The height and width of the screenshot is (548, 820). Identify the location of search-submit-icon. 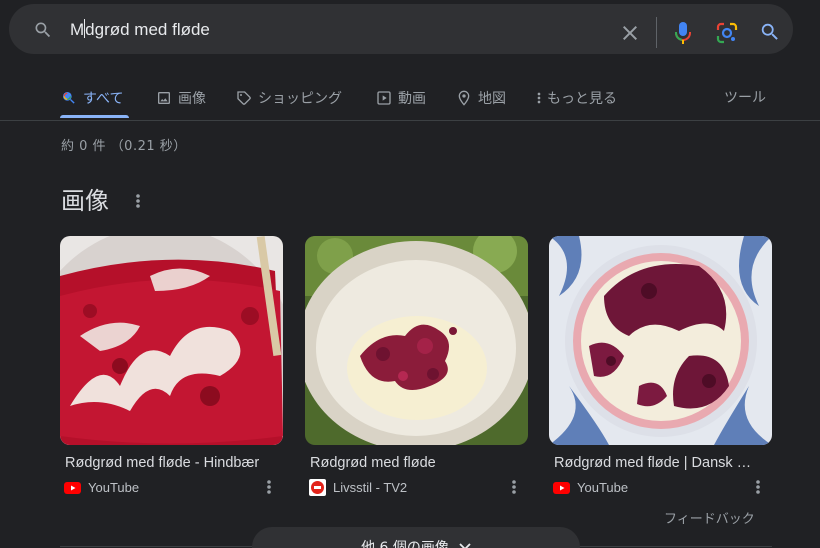
(770, 32).